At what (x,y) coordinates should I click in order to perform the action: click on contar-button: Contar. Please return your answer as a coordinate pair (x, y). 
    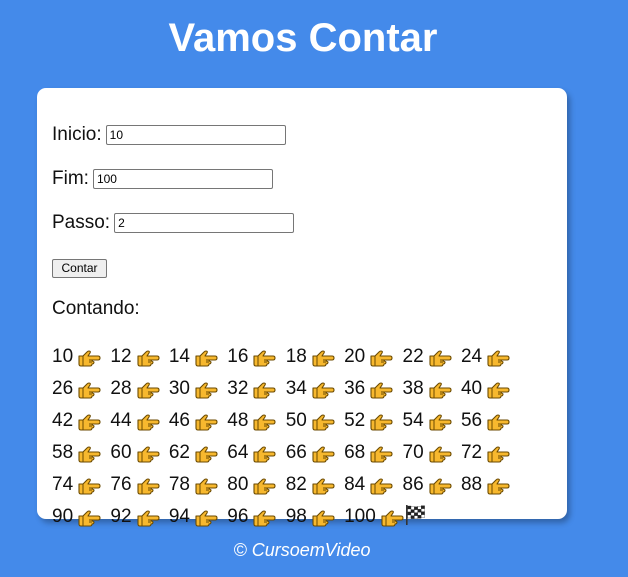
    Looking at the image, I should click on (79, 268).